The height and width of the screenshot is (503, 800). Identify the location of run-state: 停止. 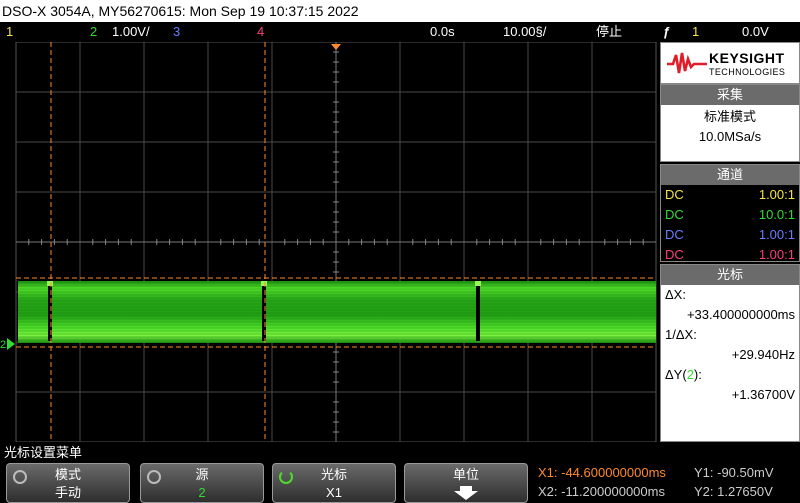
(609, 31).